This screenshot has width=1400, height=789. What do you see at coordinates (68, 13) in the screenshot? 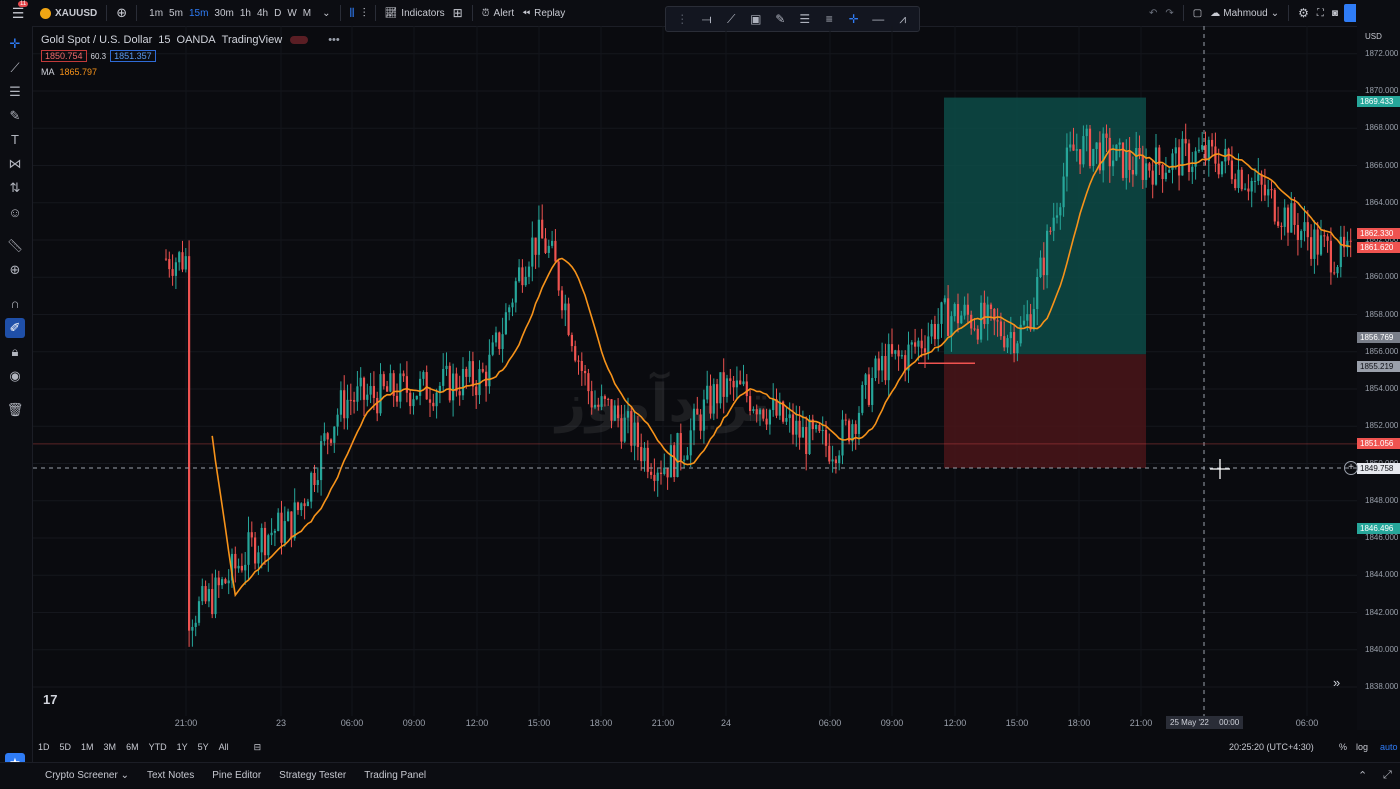
I see `symbol-search: XAUUSD` at bounding box center [68, 13].